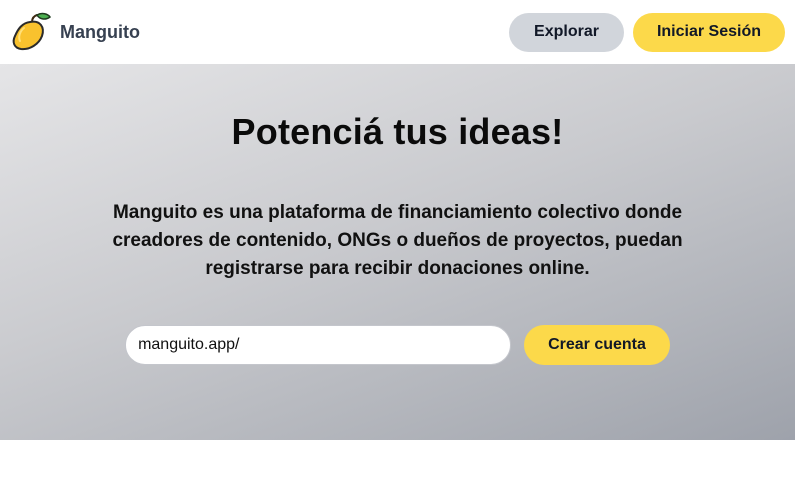 This screenshot has height=501, width=795. I want to click on brand-name: Manguito, so click(100, 31).